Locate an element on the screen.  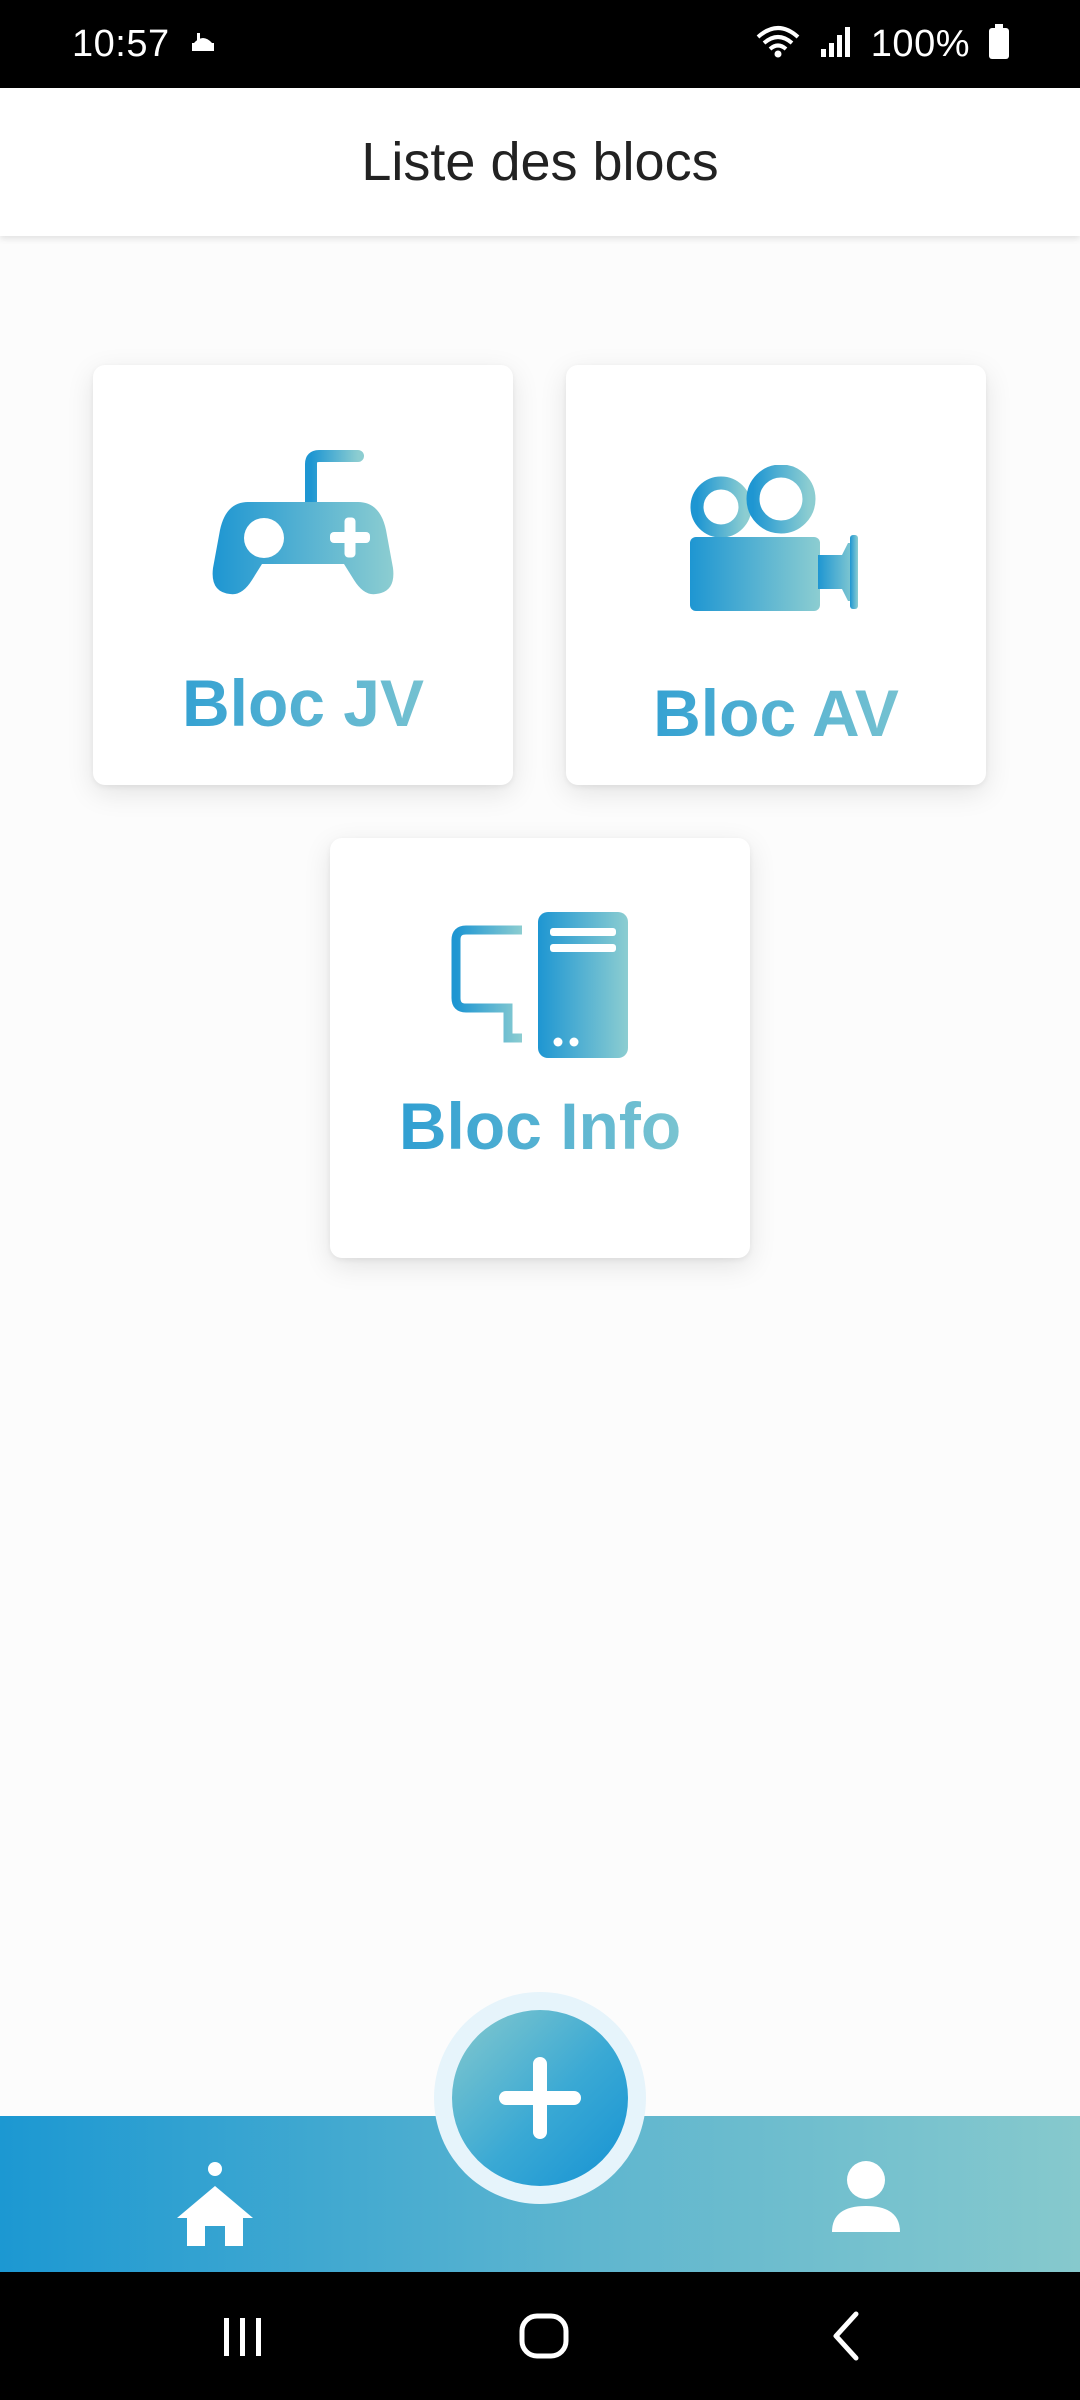
block-card-info: Bloc Info is located at coordinates (540, 1048).